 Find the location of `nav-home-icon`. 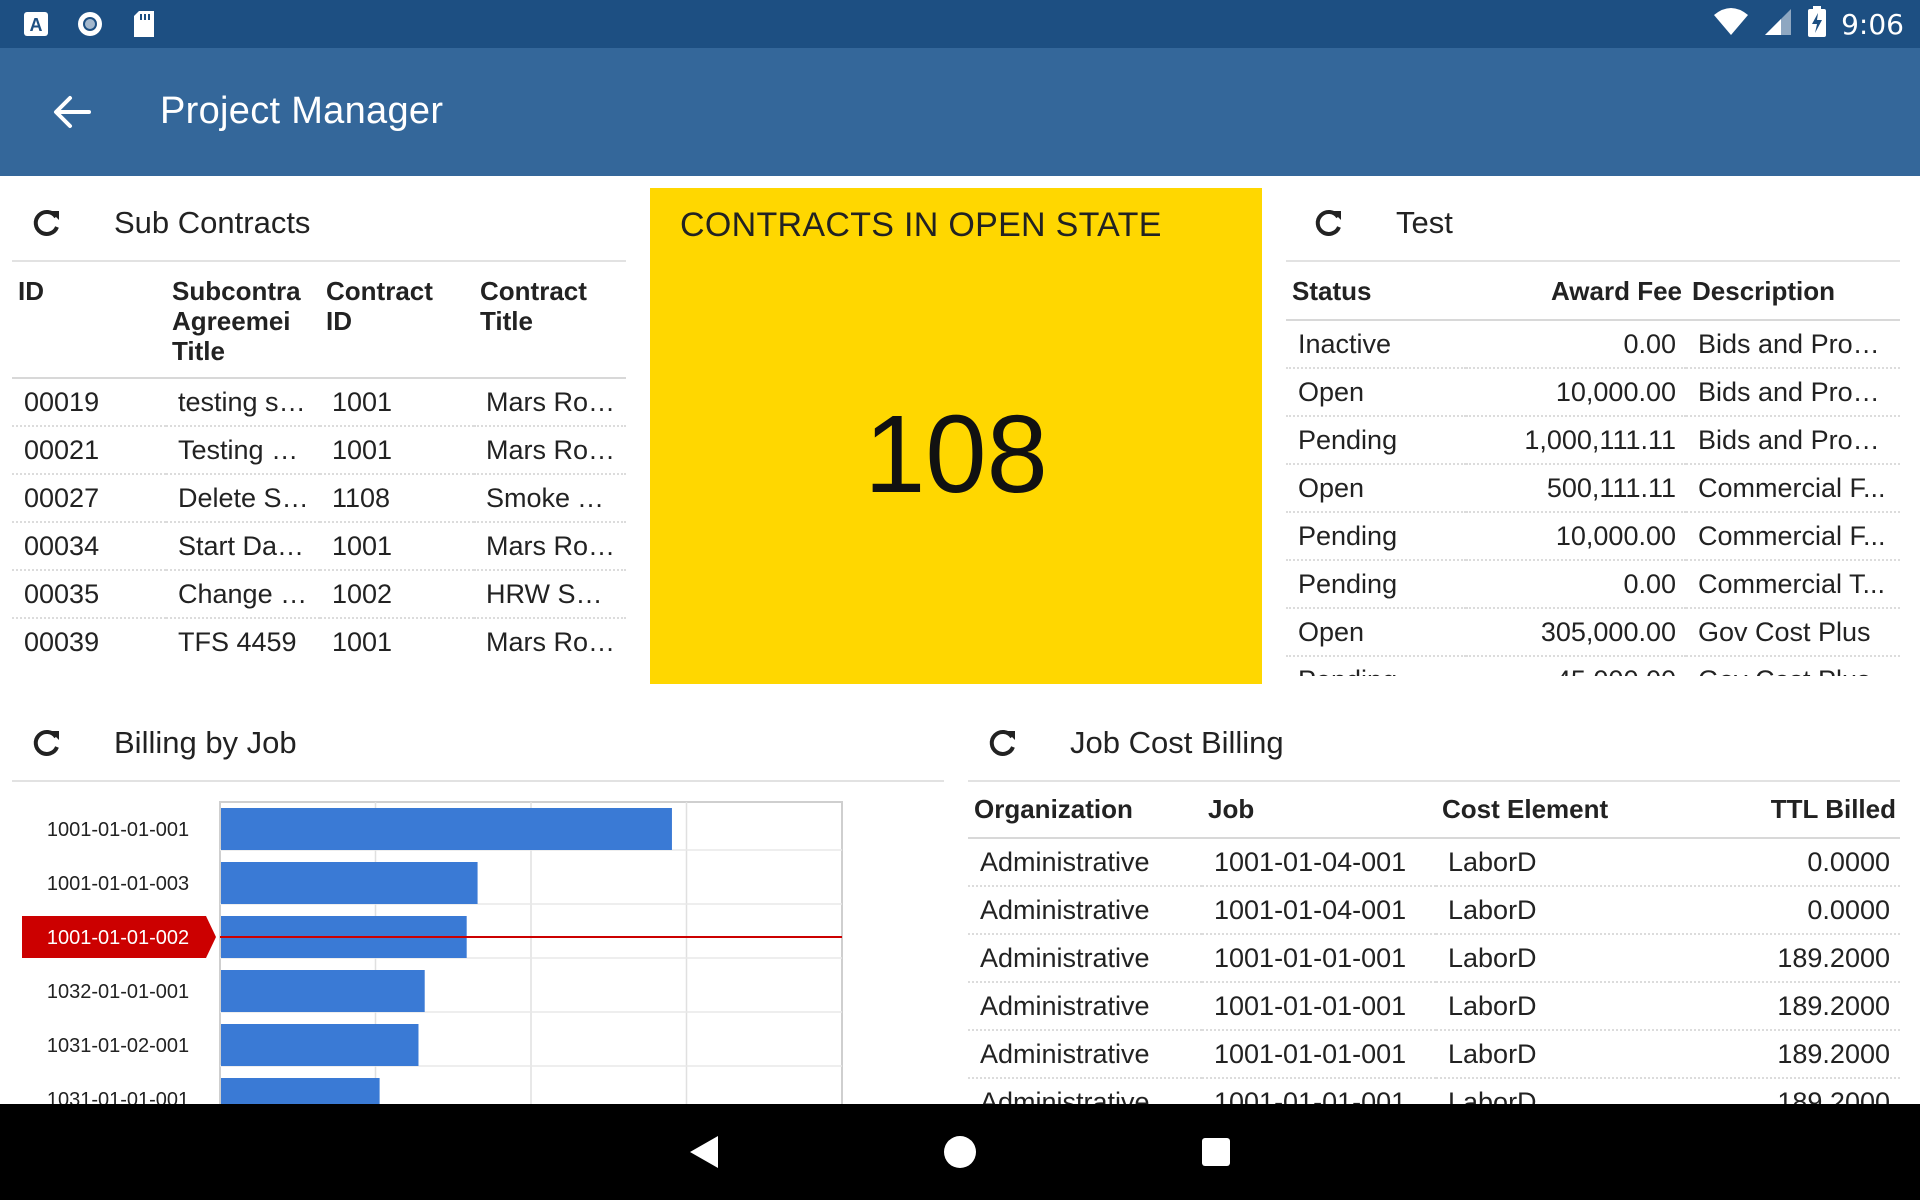

nav-home-icon is located at coordinates (960, 1152).